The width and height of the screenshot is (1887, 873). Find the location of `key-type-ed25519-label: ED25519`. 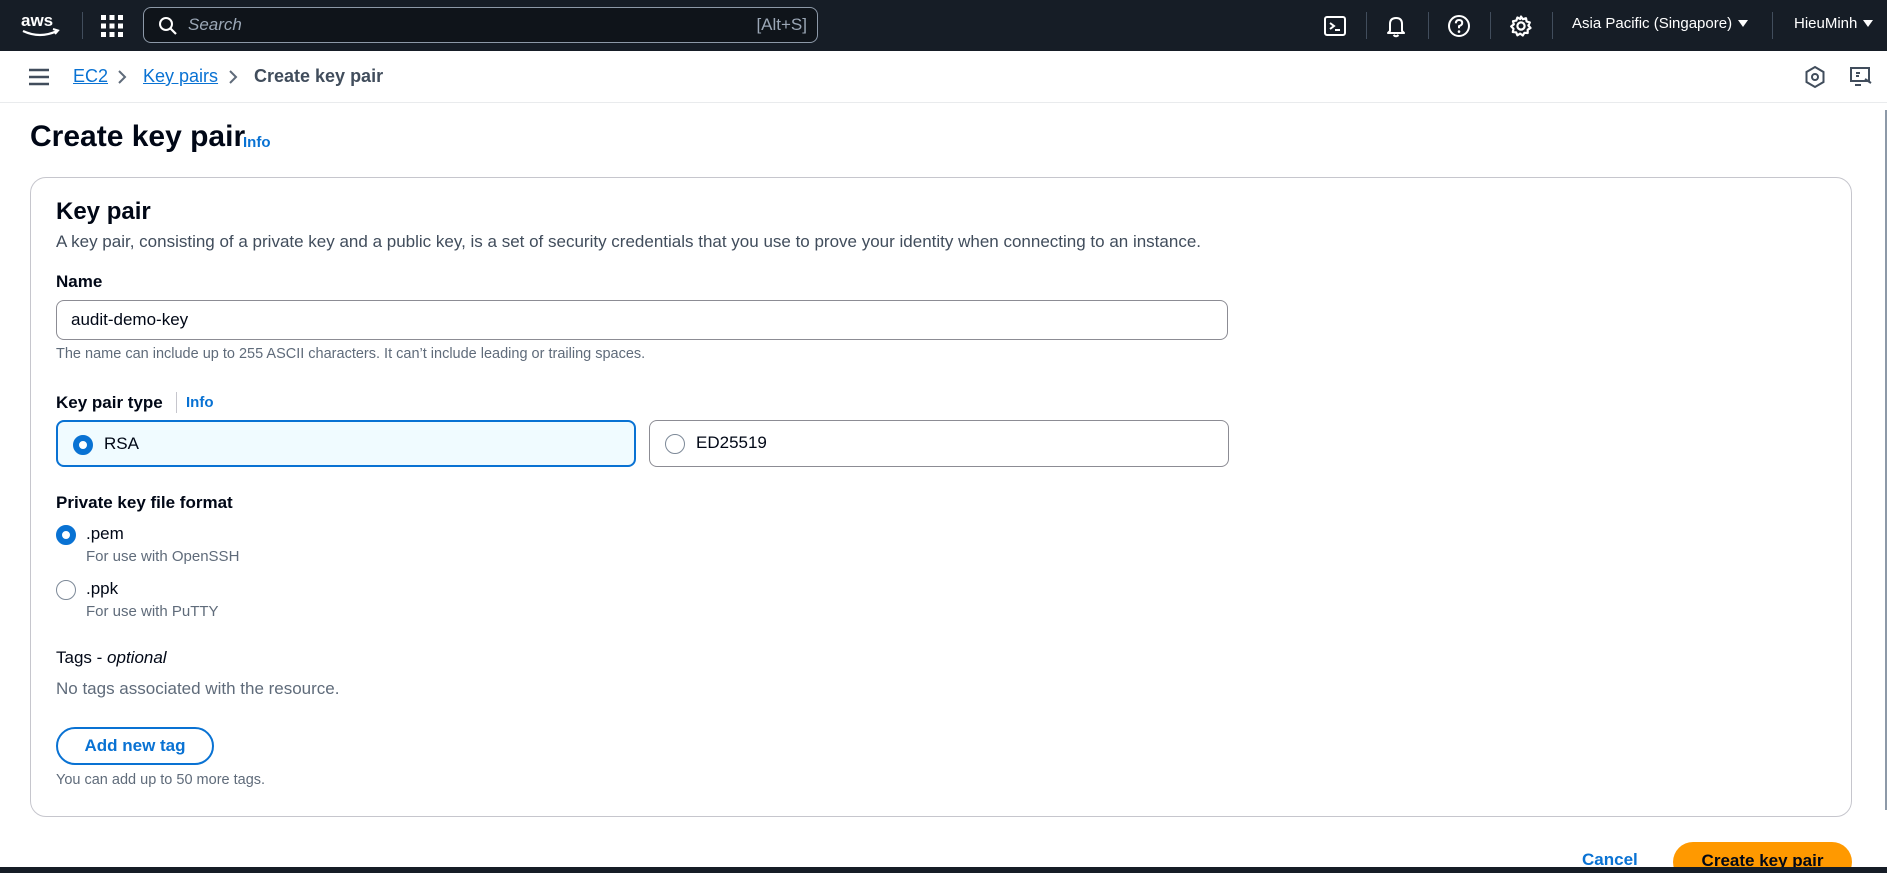

key-type-ed25519-label: ED25519 is located at coordinates (731, 442).